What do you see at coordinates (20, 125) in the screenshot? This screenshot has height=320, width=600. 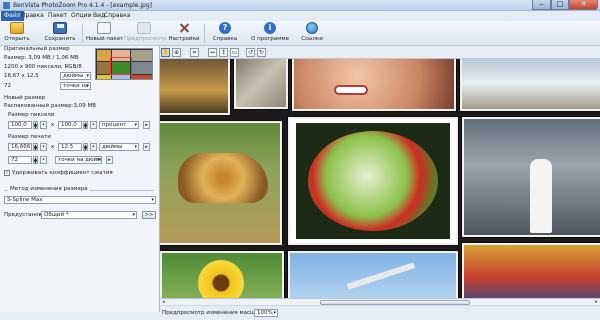 I see `pixel-width-input: 100,0` at bounding box center [20, 125].